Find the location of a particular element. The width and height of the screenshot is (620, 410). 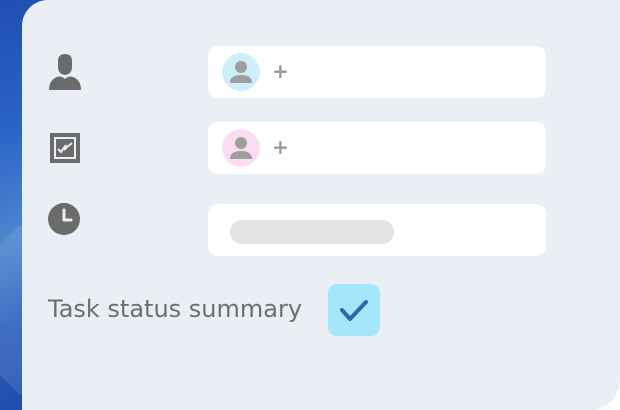

person-icon is located at coordinates (65, 71).